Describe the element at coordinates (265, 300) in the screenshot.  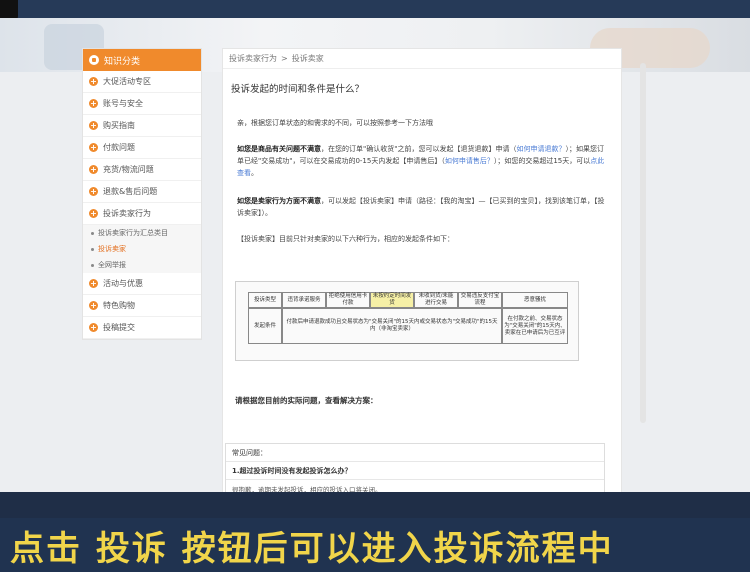
I see `table-header-cell: 投诉类型` at that location.